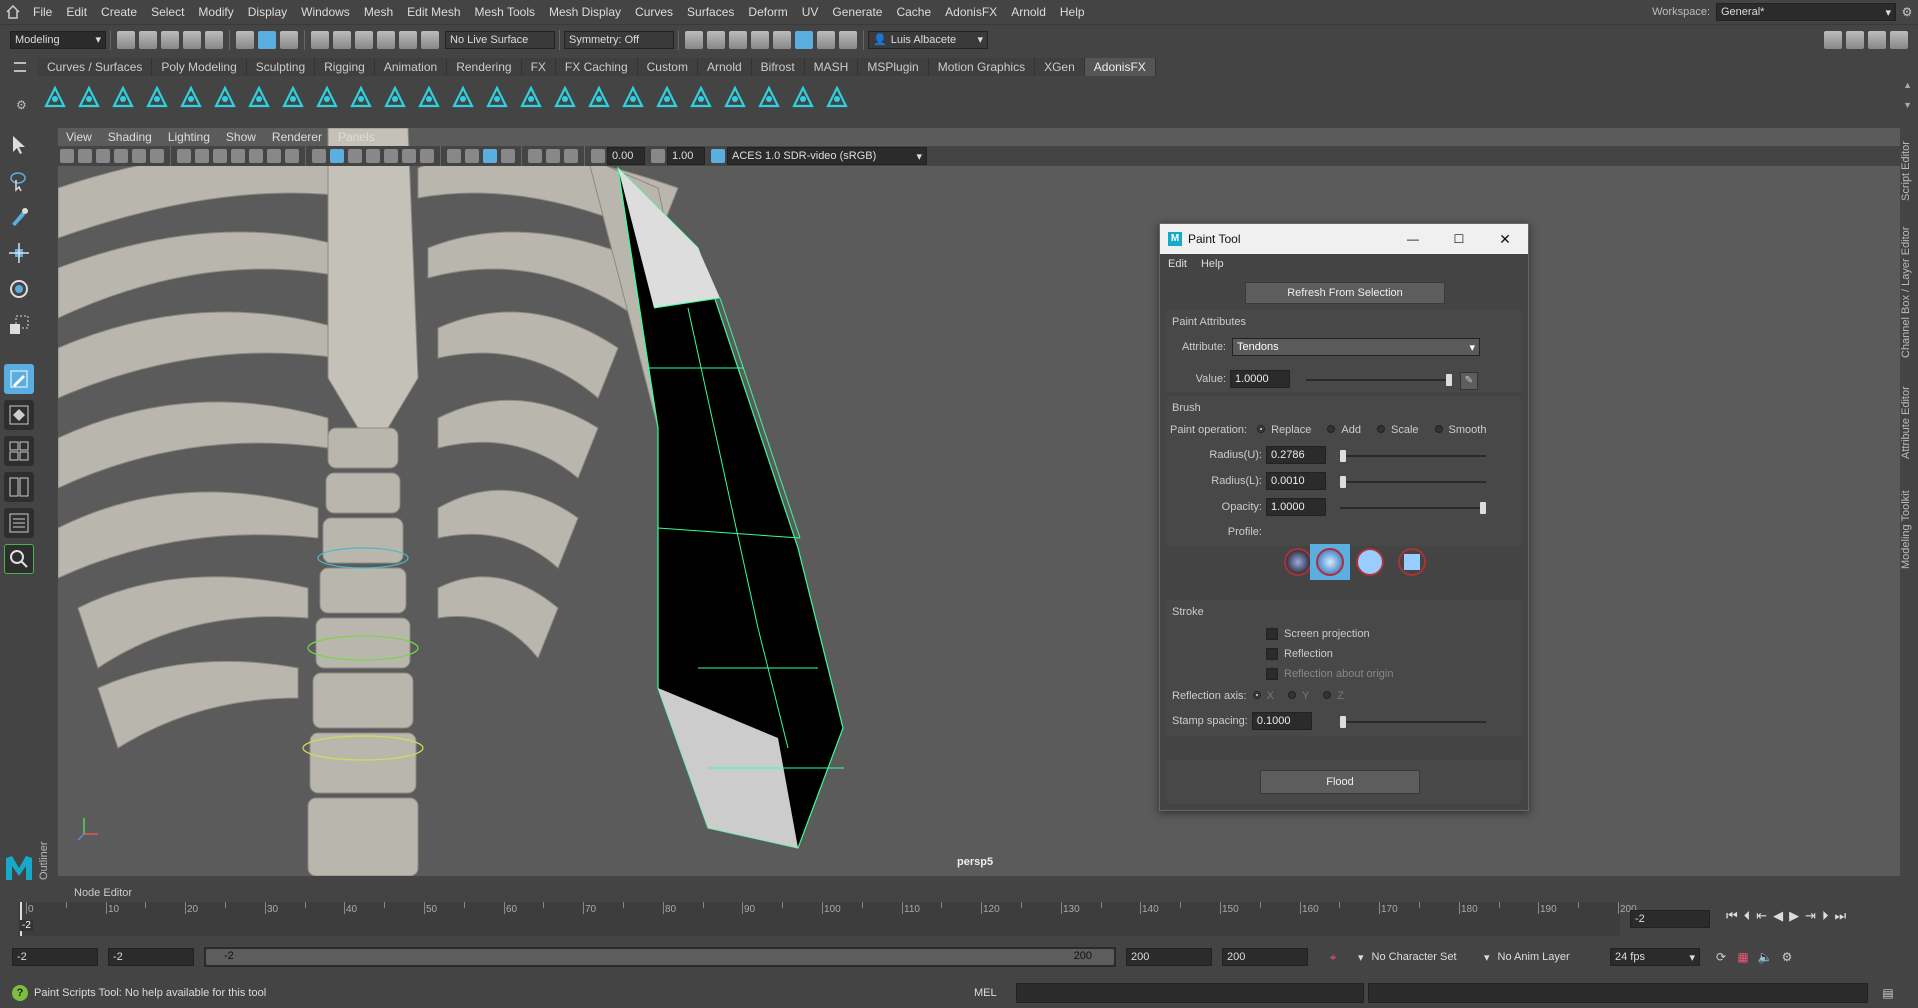 The image size is (1918, 1008). Describe the element at coordinates (220, 156) in the screenshot. I see `resolution-gate-icon` at that location.